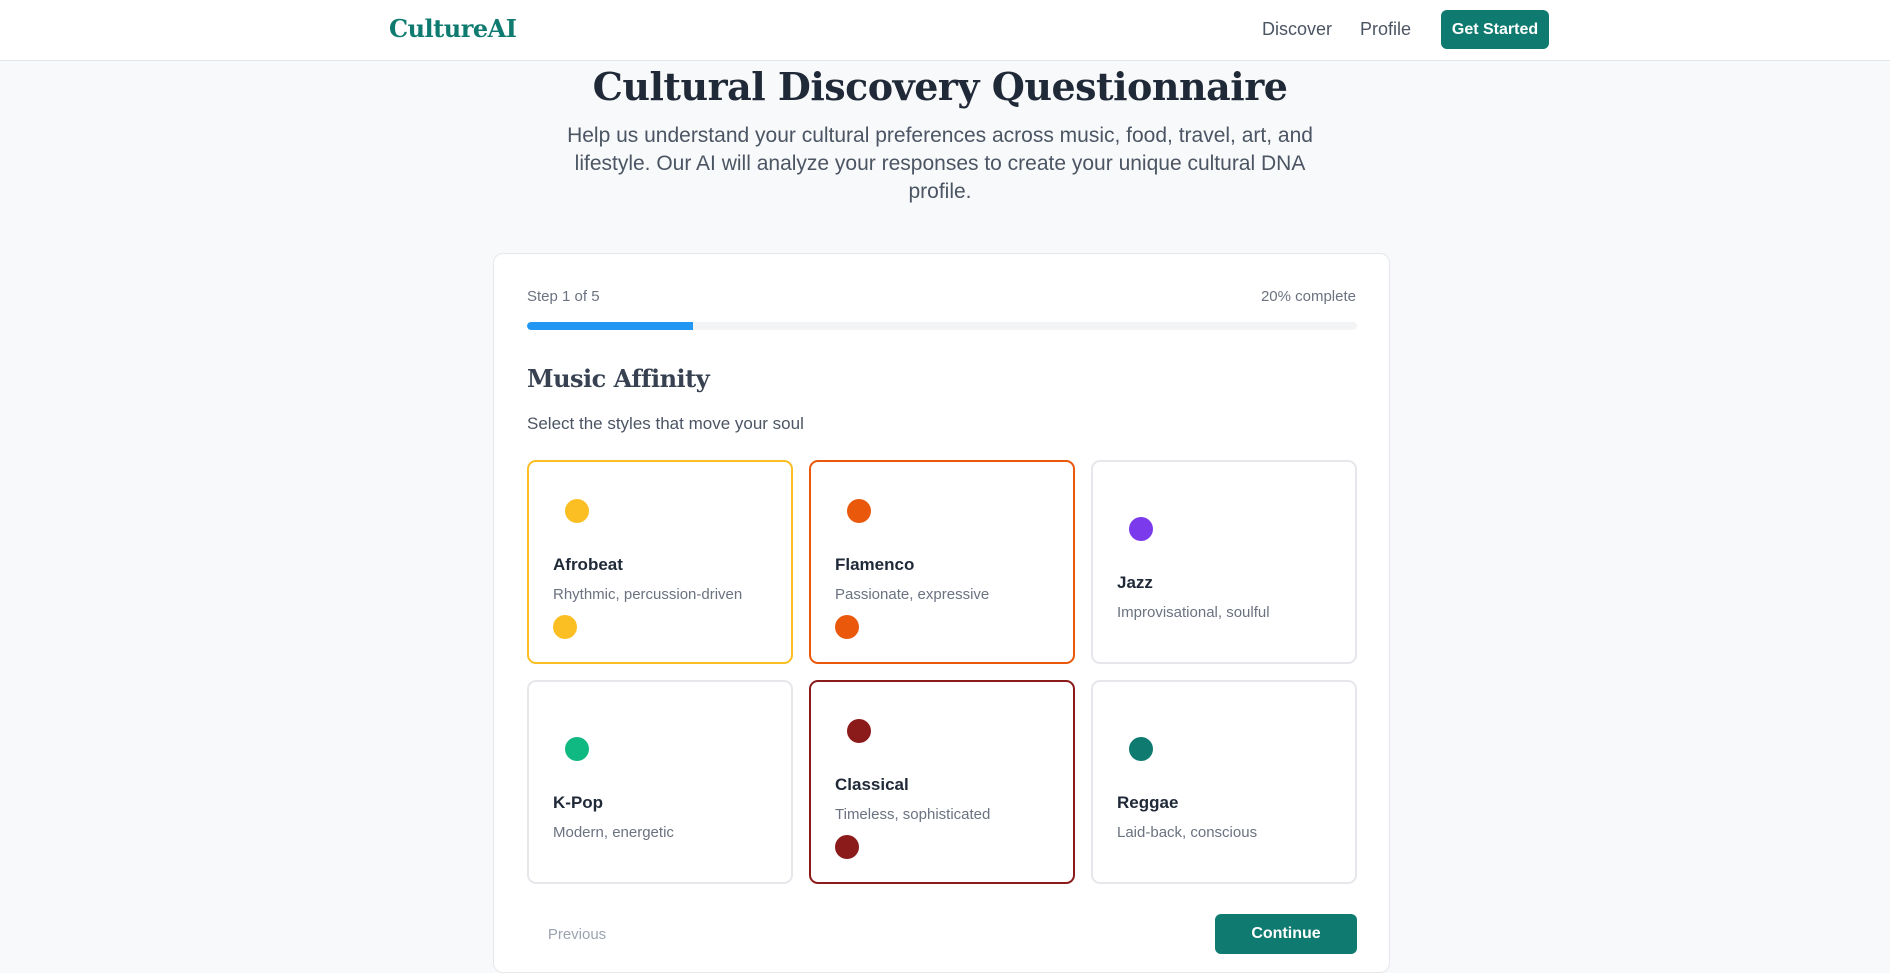 This screenshot has height=973, width=1890. I want to click on step-indicator: Step 1 of 5, so click(563, 296).